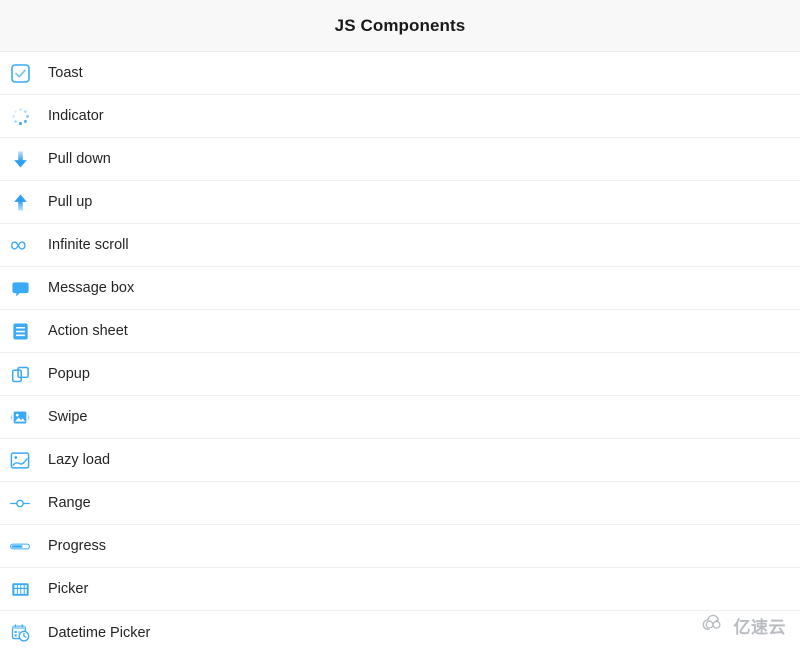 The image size is (800, 654). What do you see at coordinates (79, 159) in the screenshot?
I see `list-item-label: Pull down` at bounding box center [79, 159].